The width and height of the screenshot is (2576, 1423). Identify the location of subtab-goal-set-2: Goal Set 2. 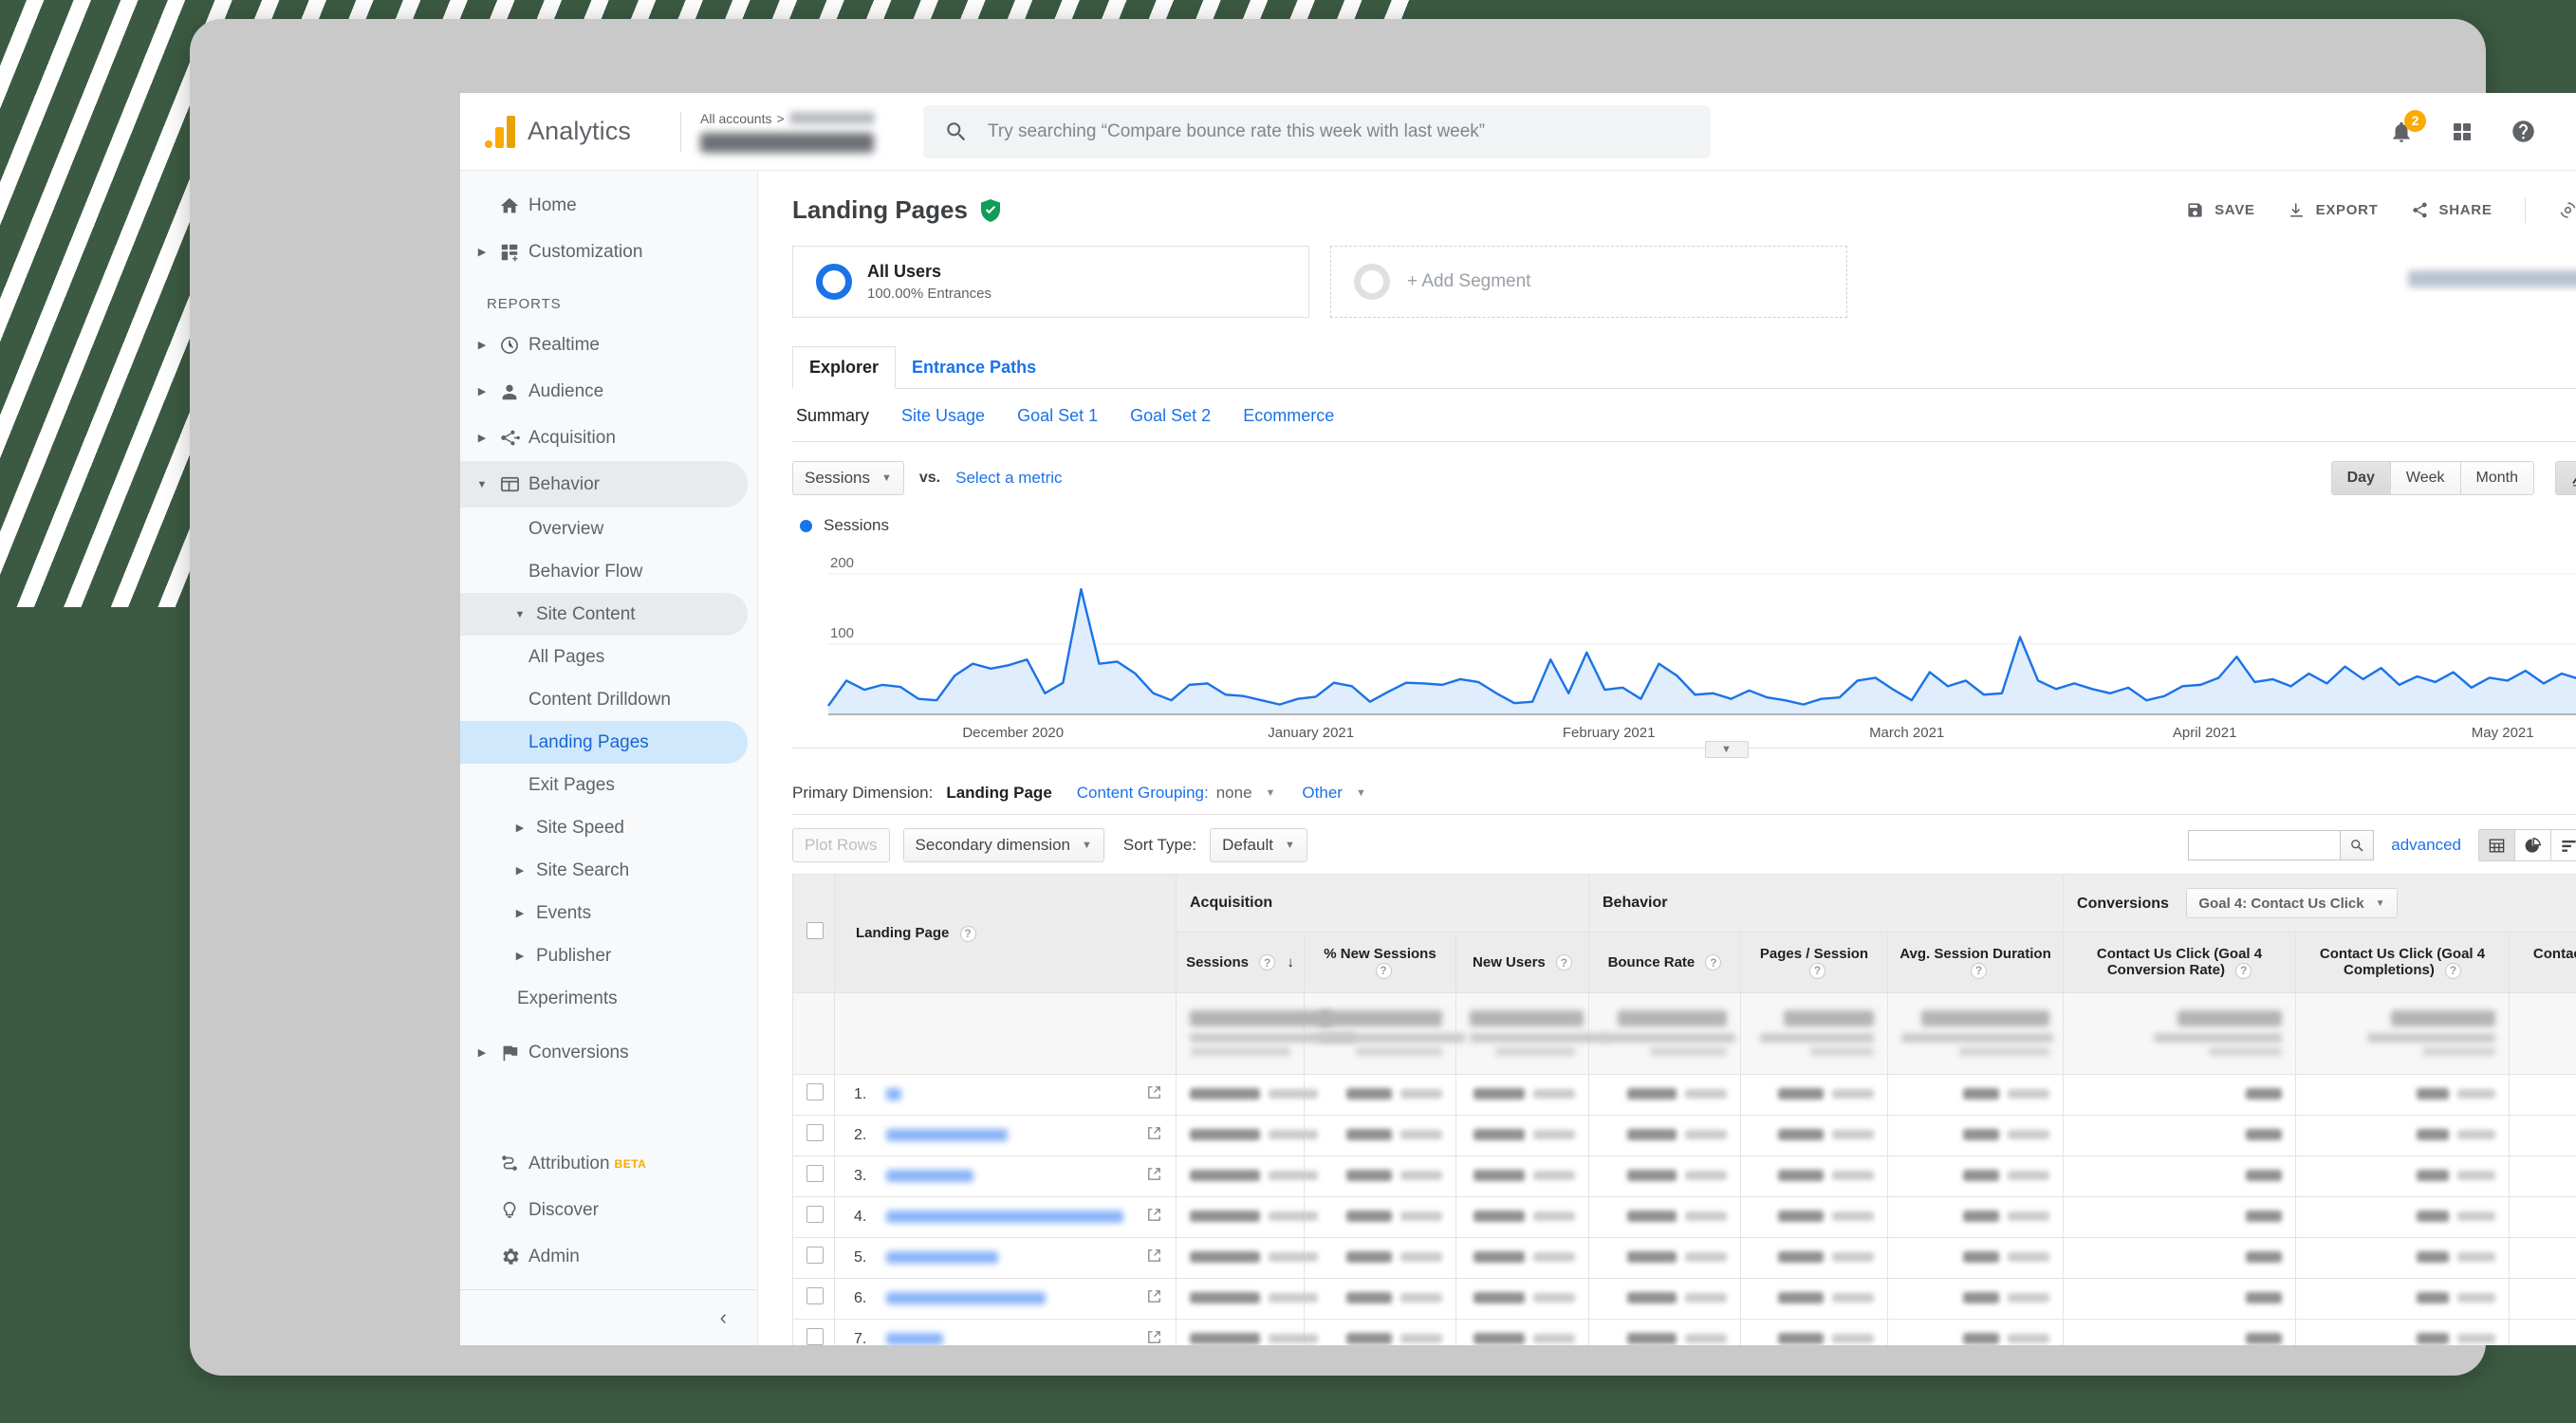
(1170, 416).